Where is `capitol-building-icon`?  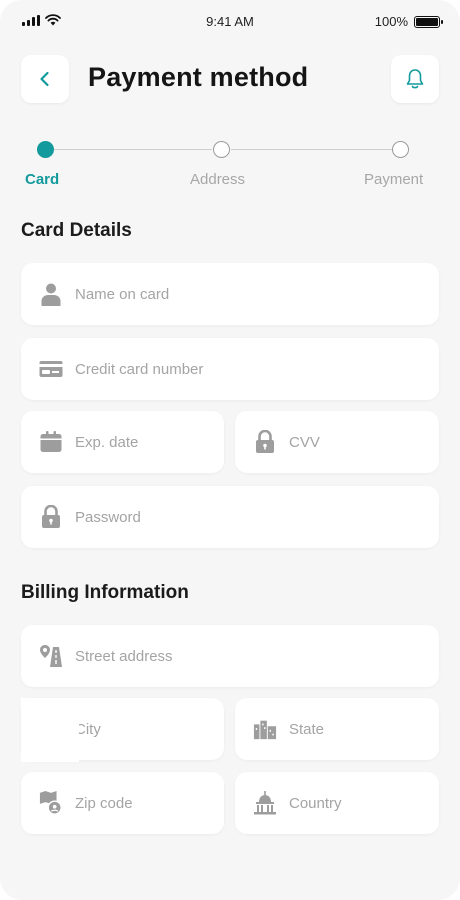
capitol-building-icon is located at coordinates (265, 803).